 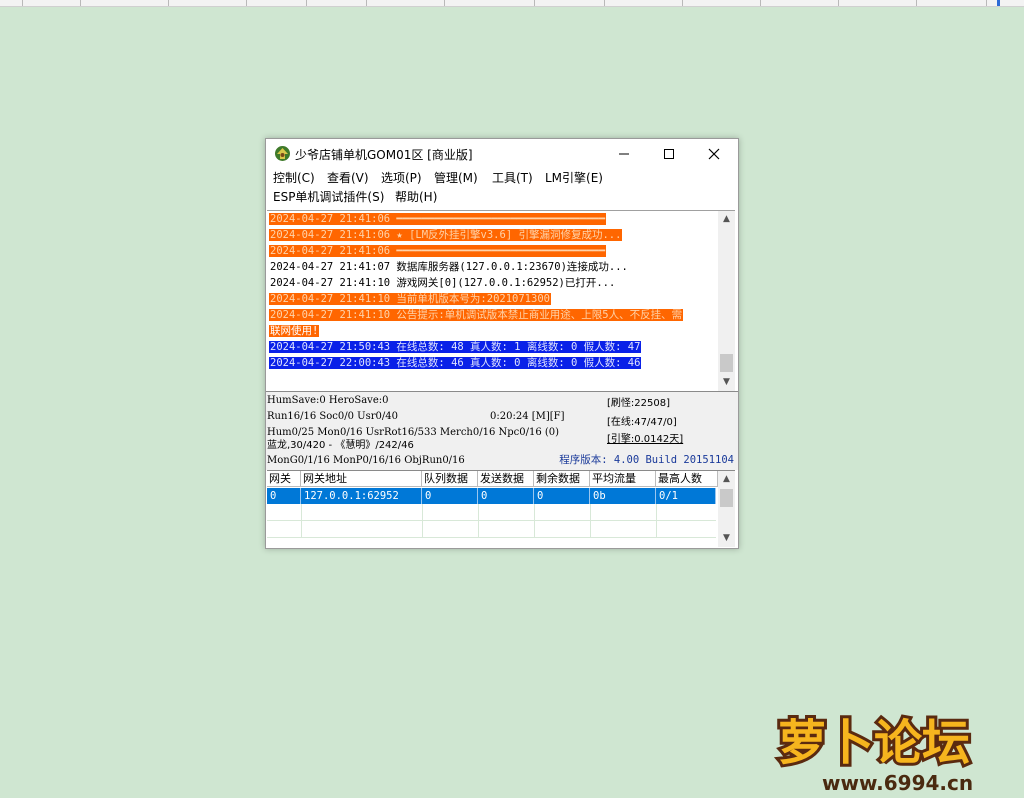 I want to click on status-save: HumSave:0 HeroSave:0, so click(x=328, y=400).